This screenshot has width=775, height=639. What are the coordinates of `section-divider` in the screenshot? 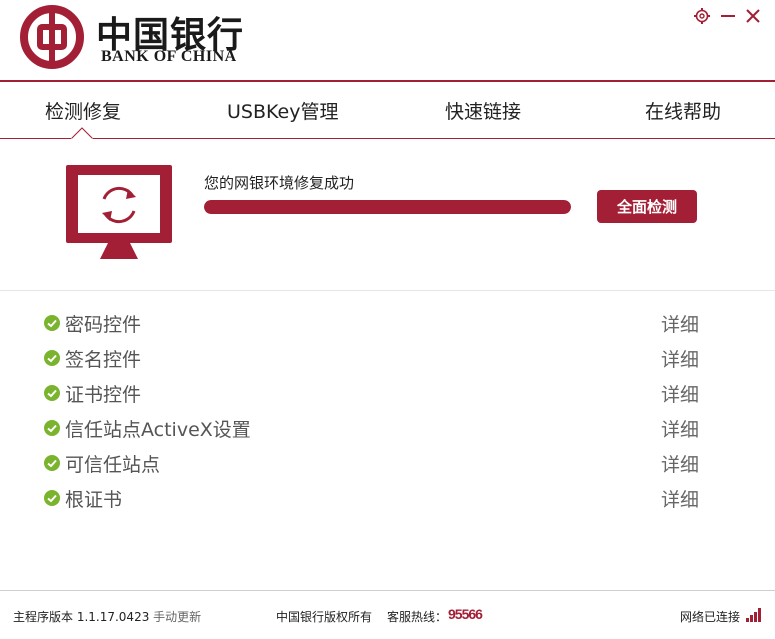 It's located at (387, 290).